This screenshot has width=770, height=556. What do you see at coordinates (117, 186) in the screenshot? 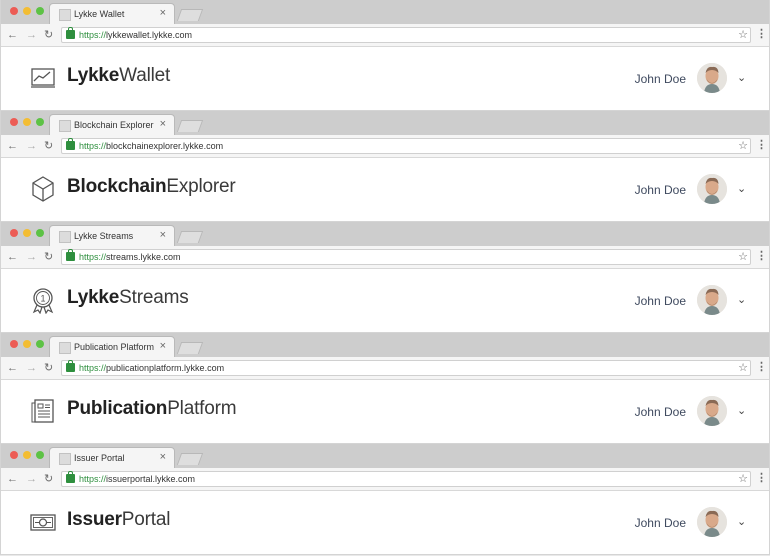
I see `app-title-bold: Blockchain` at bounding box center [117, 186].